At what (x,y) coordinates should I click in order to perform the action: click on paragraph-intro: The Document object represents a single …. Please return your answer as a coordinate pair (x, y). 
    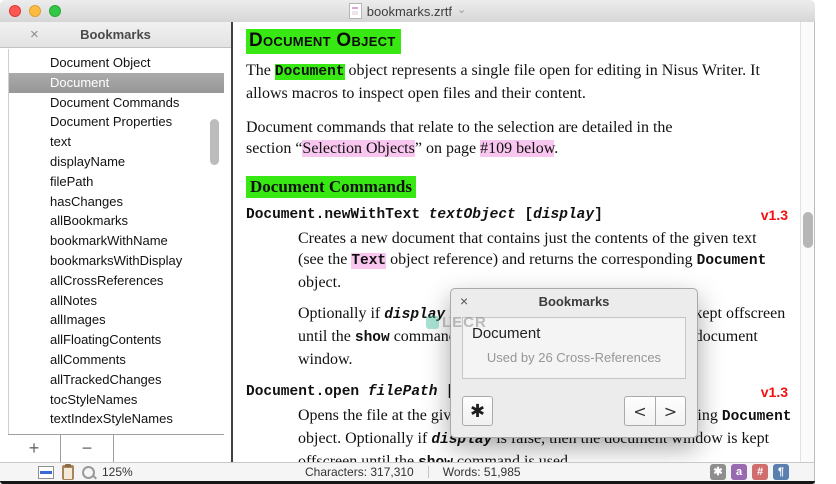
    Looking at the image, I should click on (514, 82).